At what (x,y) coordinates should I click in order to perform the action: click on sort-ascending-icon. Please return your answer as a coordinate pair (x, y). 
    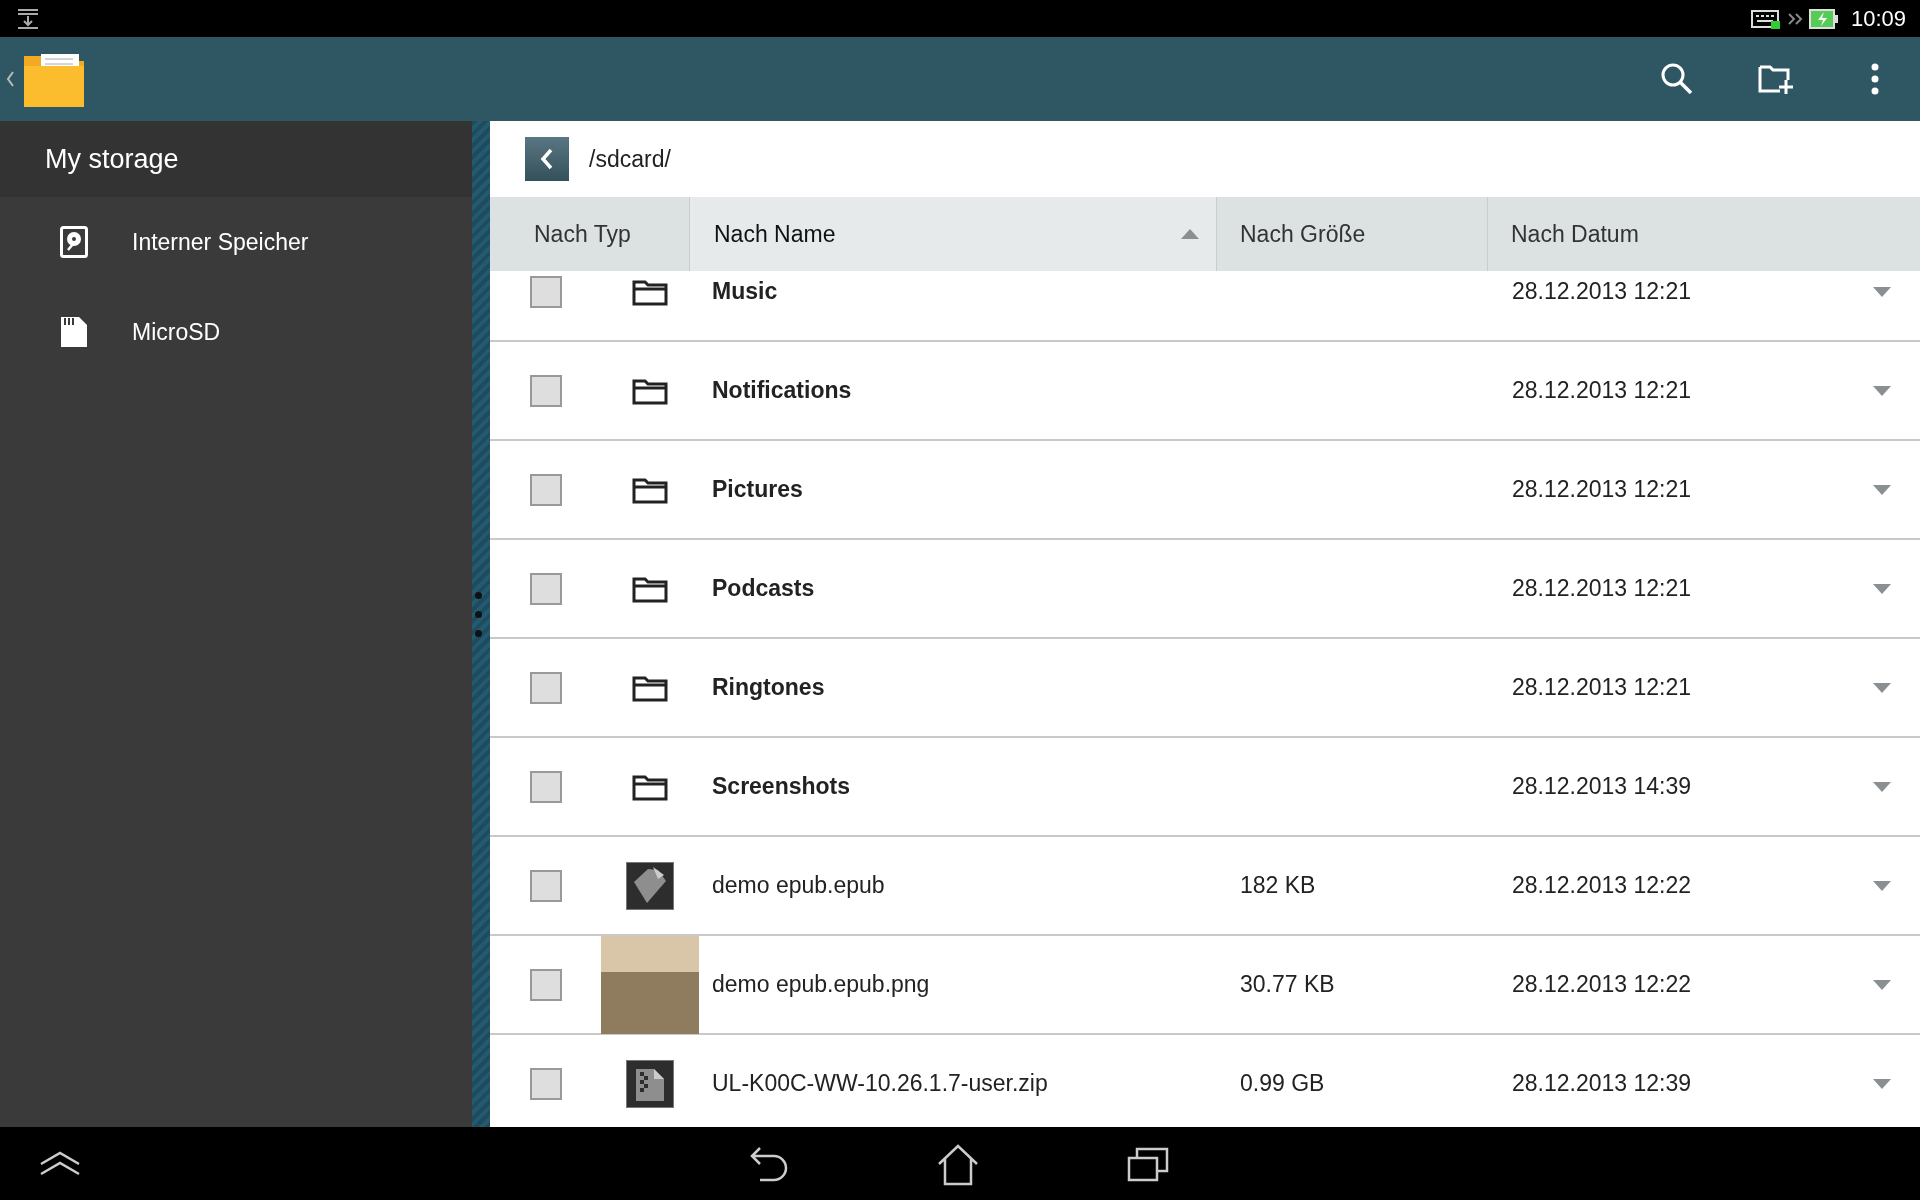
    Looking at the image, I should click on (1190, 234).